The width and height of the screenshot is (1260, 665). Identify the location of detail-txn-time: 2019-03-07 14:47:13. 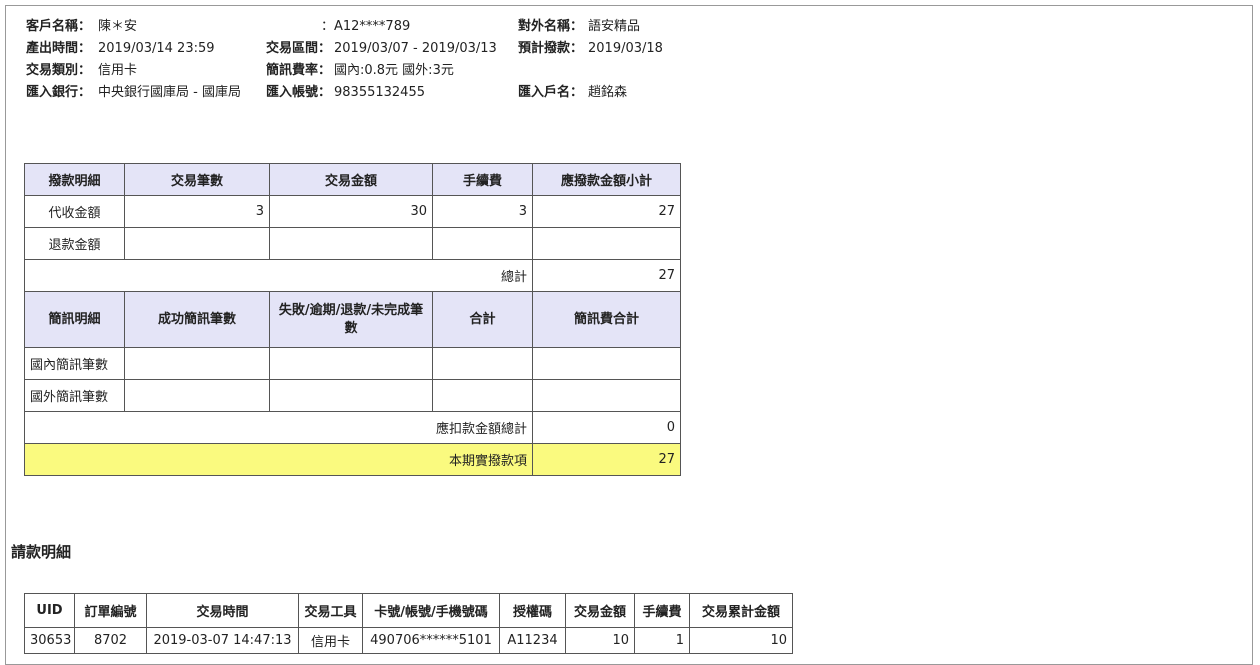
(222, 640).